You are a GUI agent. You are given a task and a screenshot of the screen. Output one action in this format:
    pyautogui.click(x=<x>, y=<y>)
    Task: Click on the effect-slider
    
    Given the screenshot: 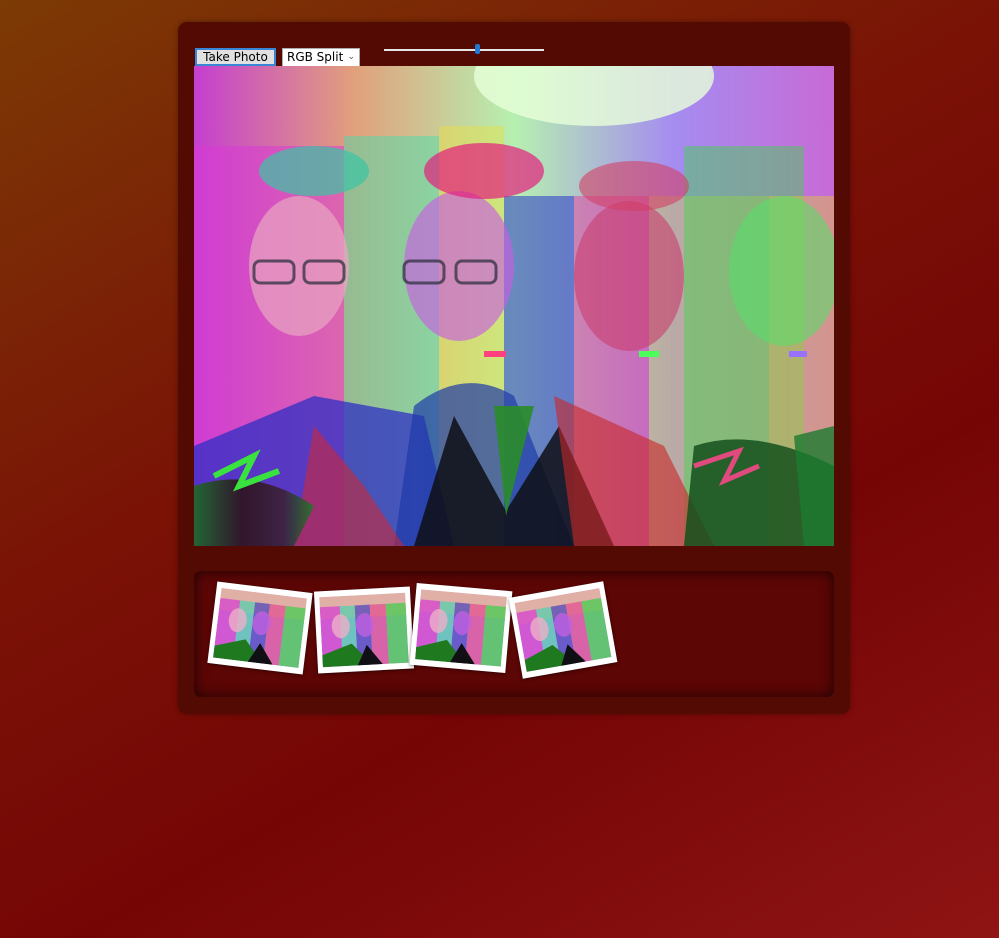 What is the action you would take?
    pyautogui.click(x=464, y=50)
    